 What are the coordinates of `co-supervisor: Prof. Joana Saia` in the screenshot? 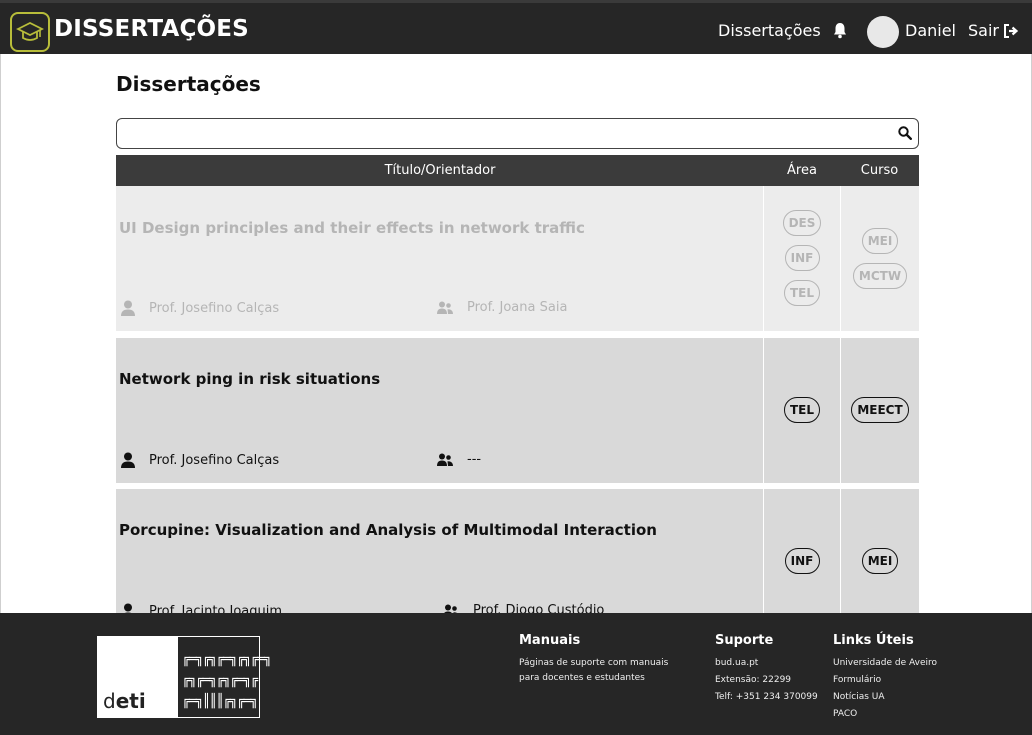 It's located at (502, 307).